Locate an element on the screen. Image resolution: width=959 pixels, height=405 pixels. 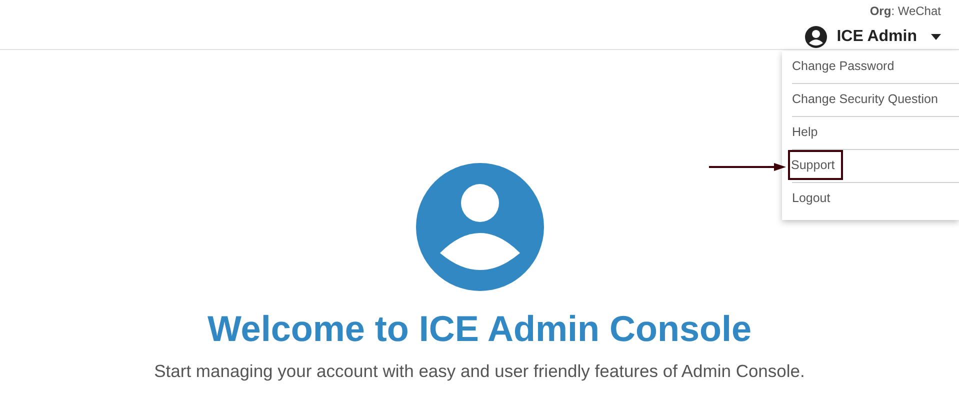
menu-item: Change Security Question is located at coordinates (875, 100).